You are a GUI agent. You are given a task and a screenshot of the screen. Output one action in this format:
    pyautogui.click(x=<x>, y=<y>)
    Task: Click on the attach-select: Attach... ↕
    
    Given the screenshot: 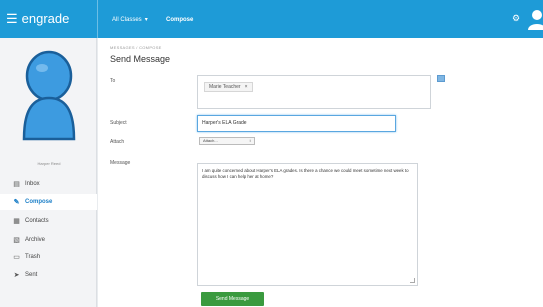 What is the action you would take?
    pyautogui.click(x=227, y=141)
    